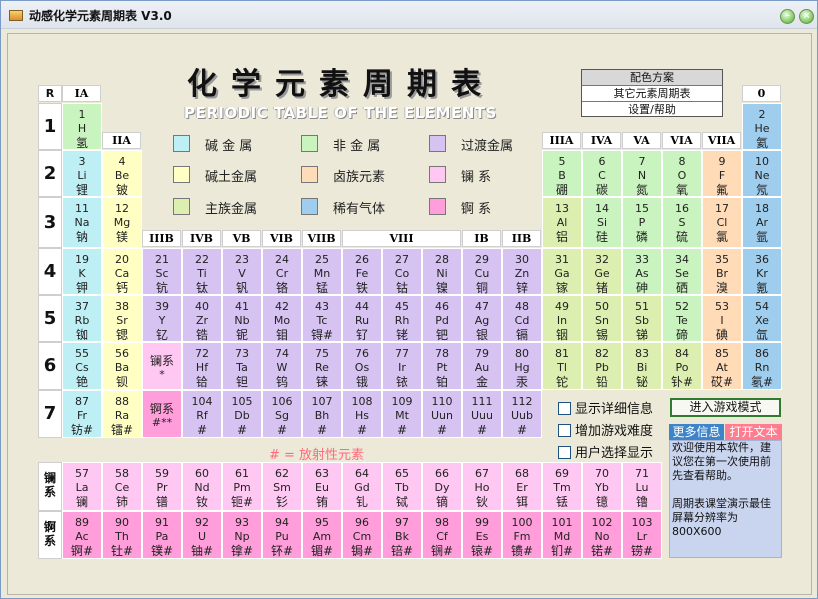  Describe the element at coordinates (696, 432) in the screenshot. I see `tab-more-info: 更多信息` at that location.